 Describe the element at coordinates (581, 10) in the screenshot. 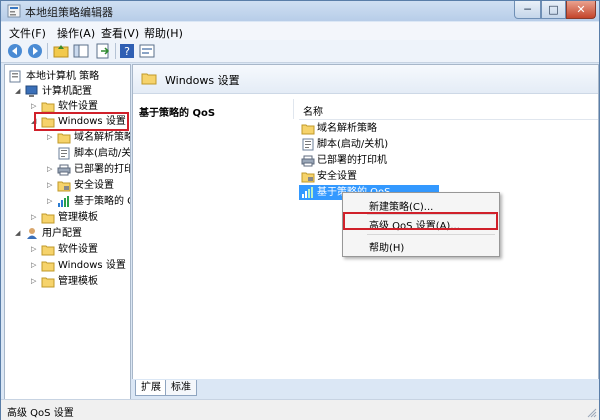

I see `close-button: ✕` at that location.